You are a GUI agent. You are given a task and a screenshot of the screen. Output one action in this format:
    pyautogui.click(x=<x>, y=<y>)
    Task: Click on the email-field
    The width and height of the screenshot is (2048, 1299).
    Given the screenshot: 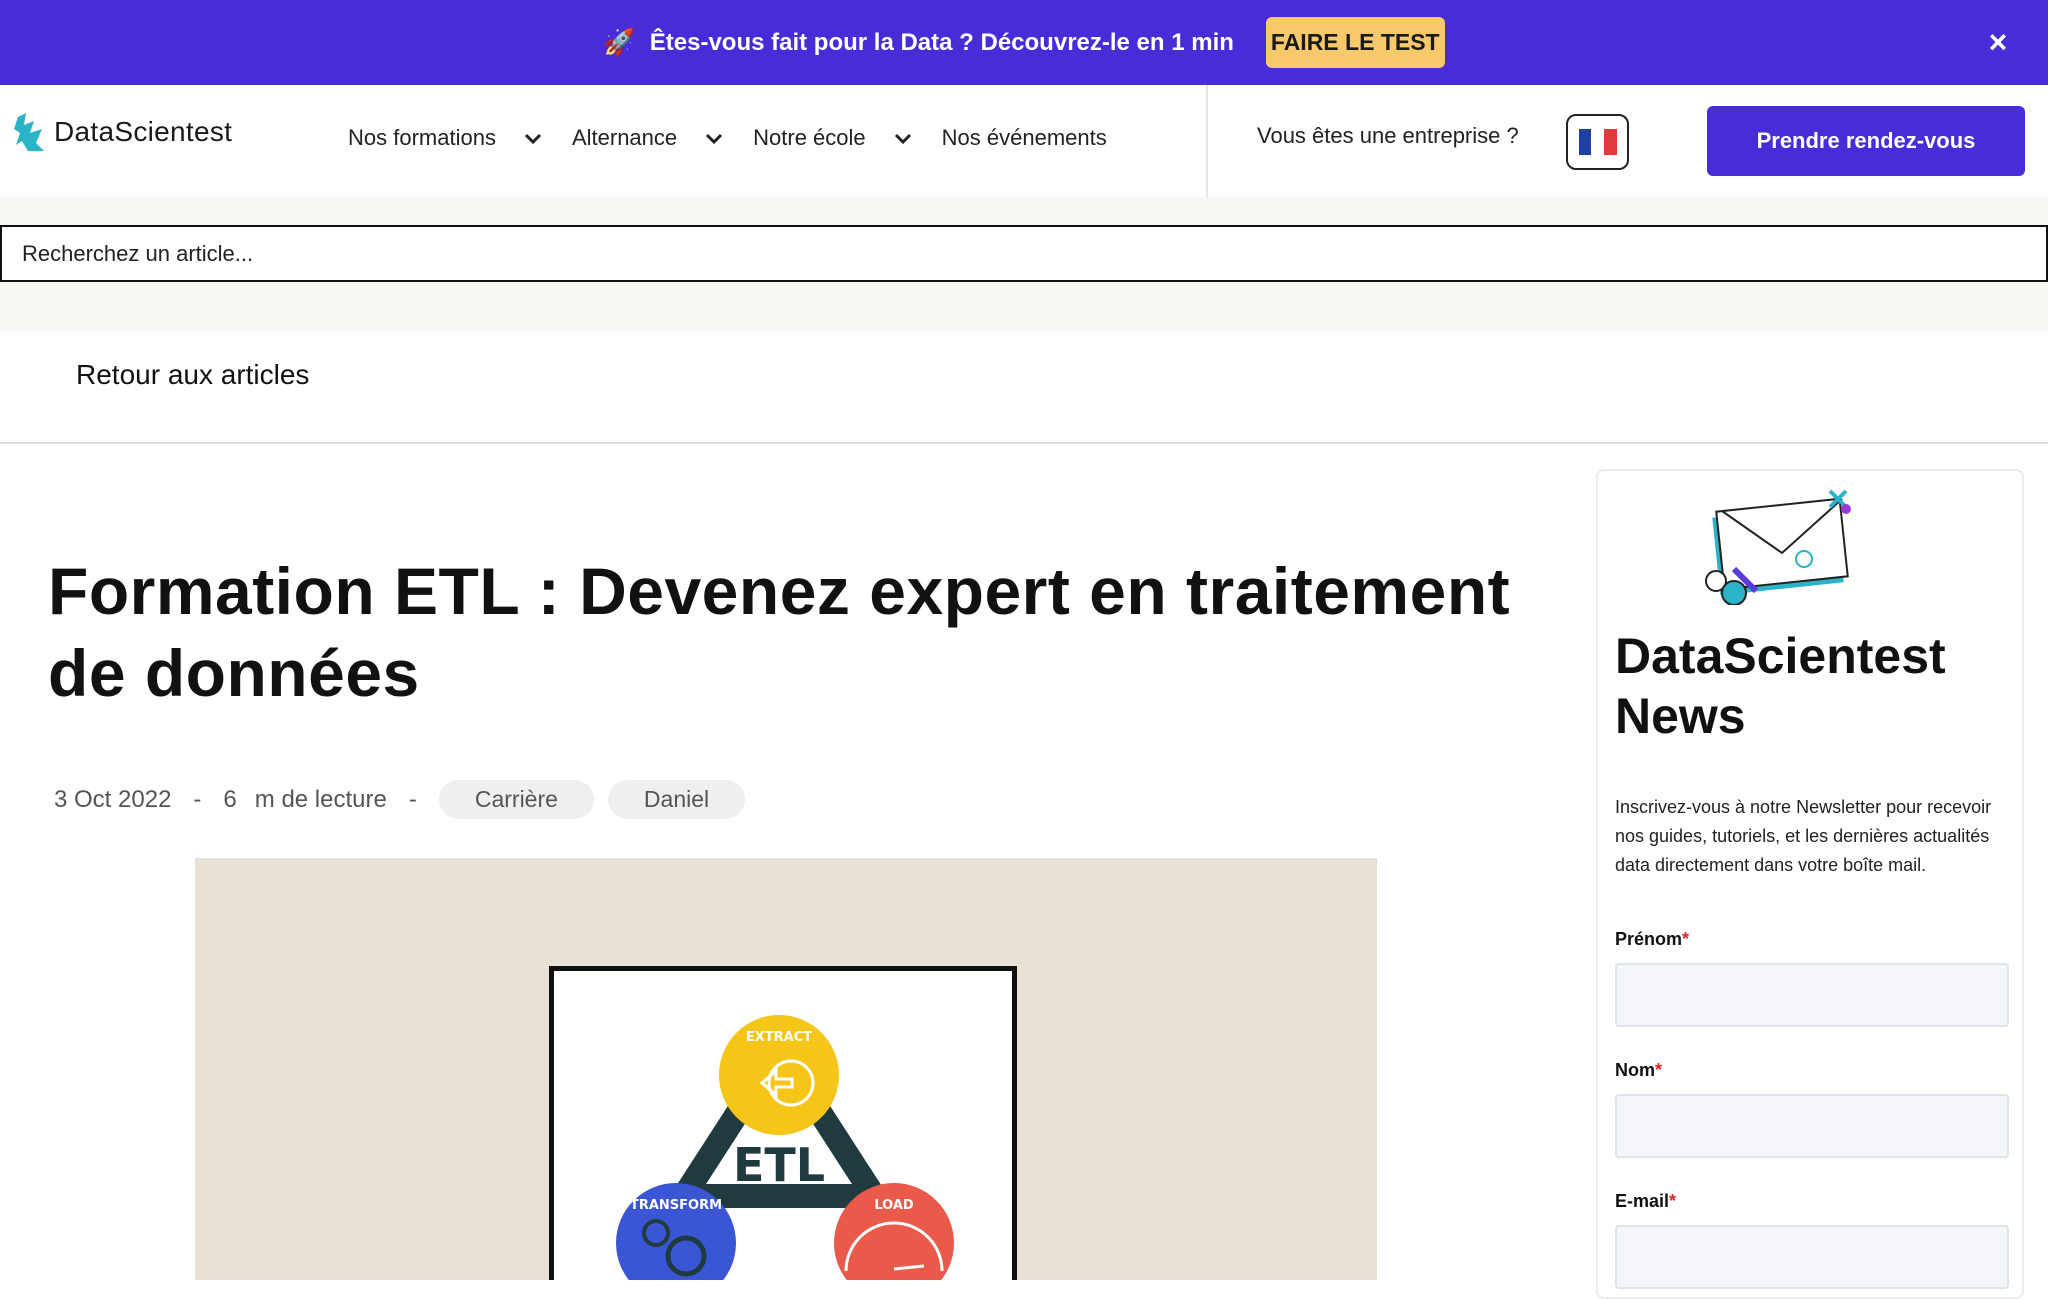 What is the action you would take?
    pyautogui.click(x=1812, y=1257)
    